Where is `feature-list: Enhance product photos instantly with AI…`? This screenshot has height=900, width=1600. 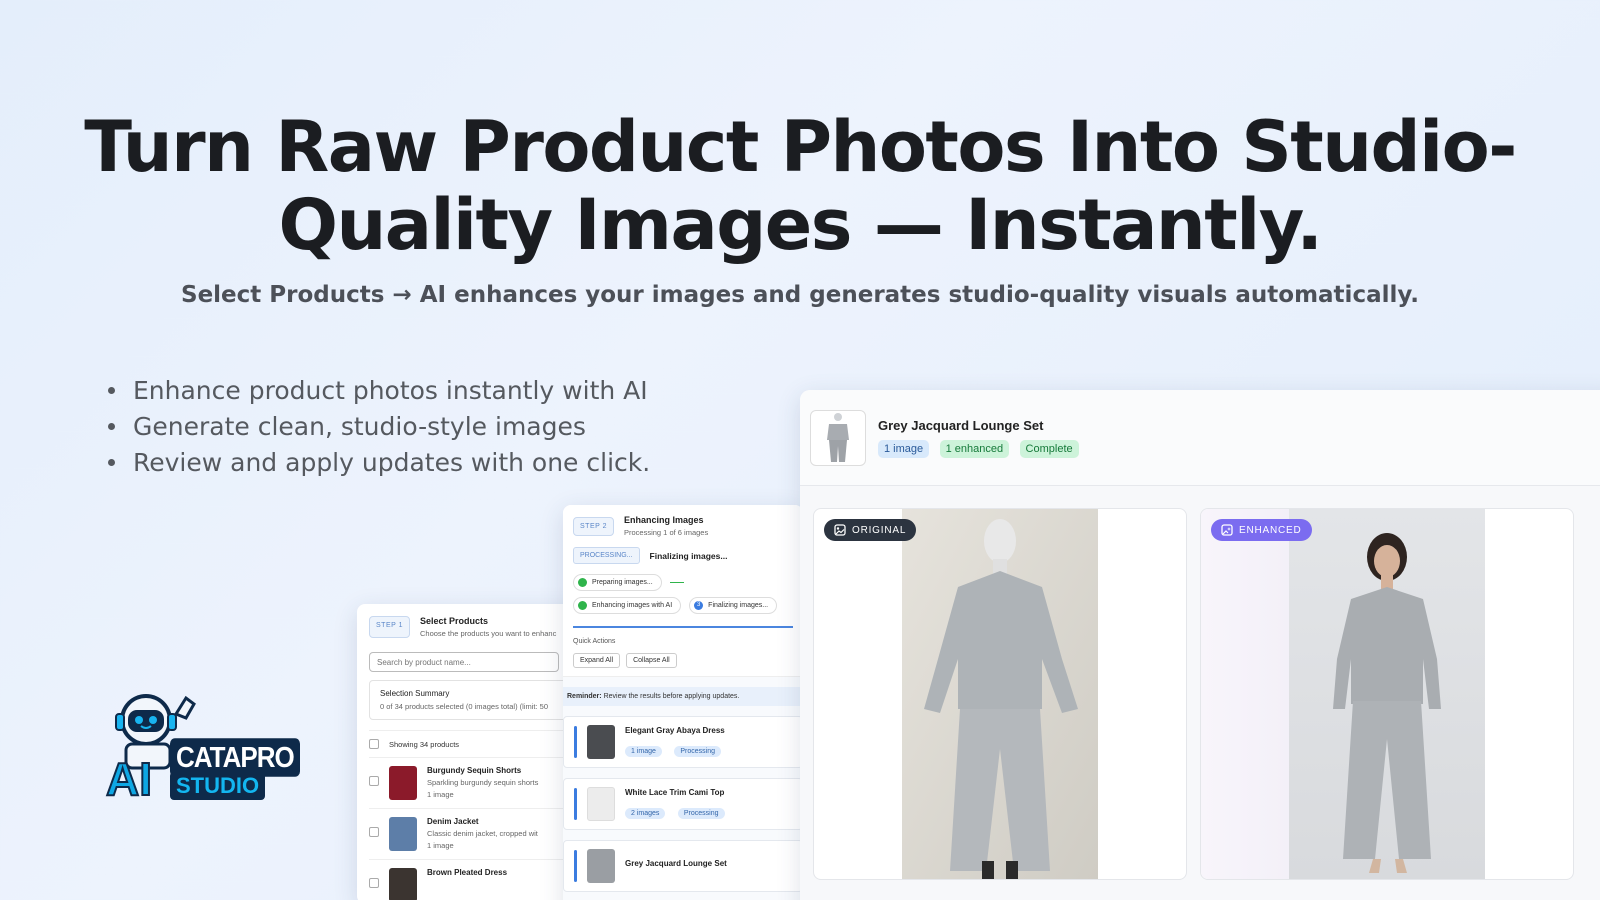
feature-list: Enhance product photos instantly with AI… is located at coordinates (379, 426).